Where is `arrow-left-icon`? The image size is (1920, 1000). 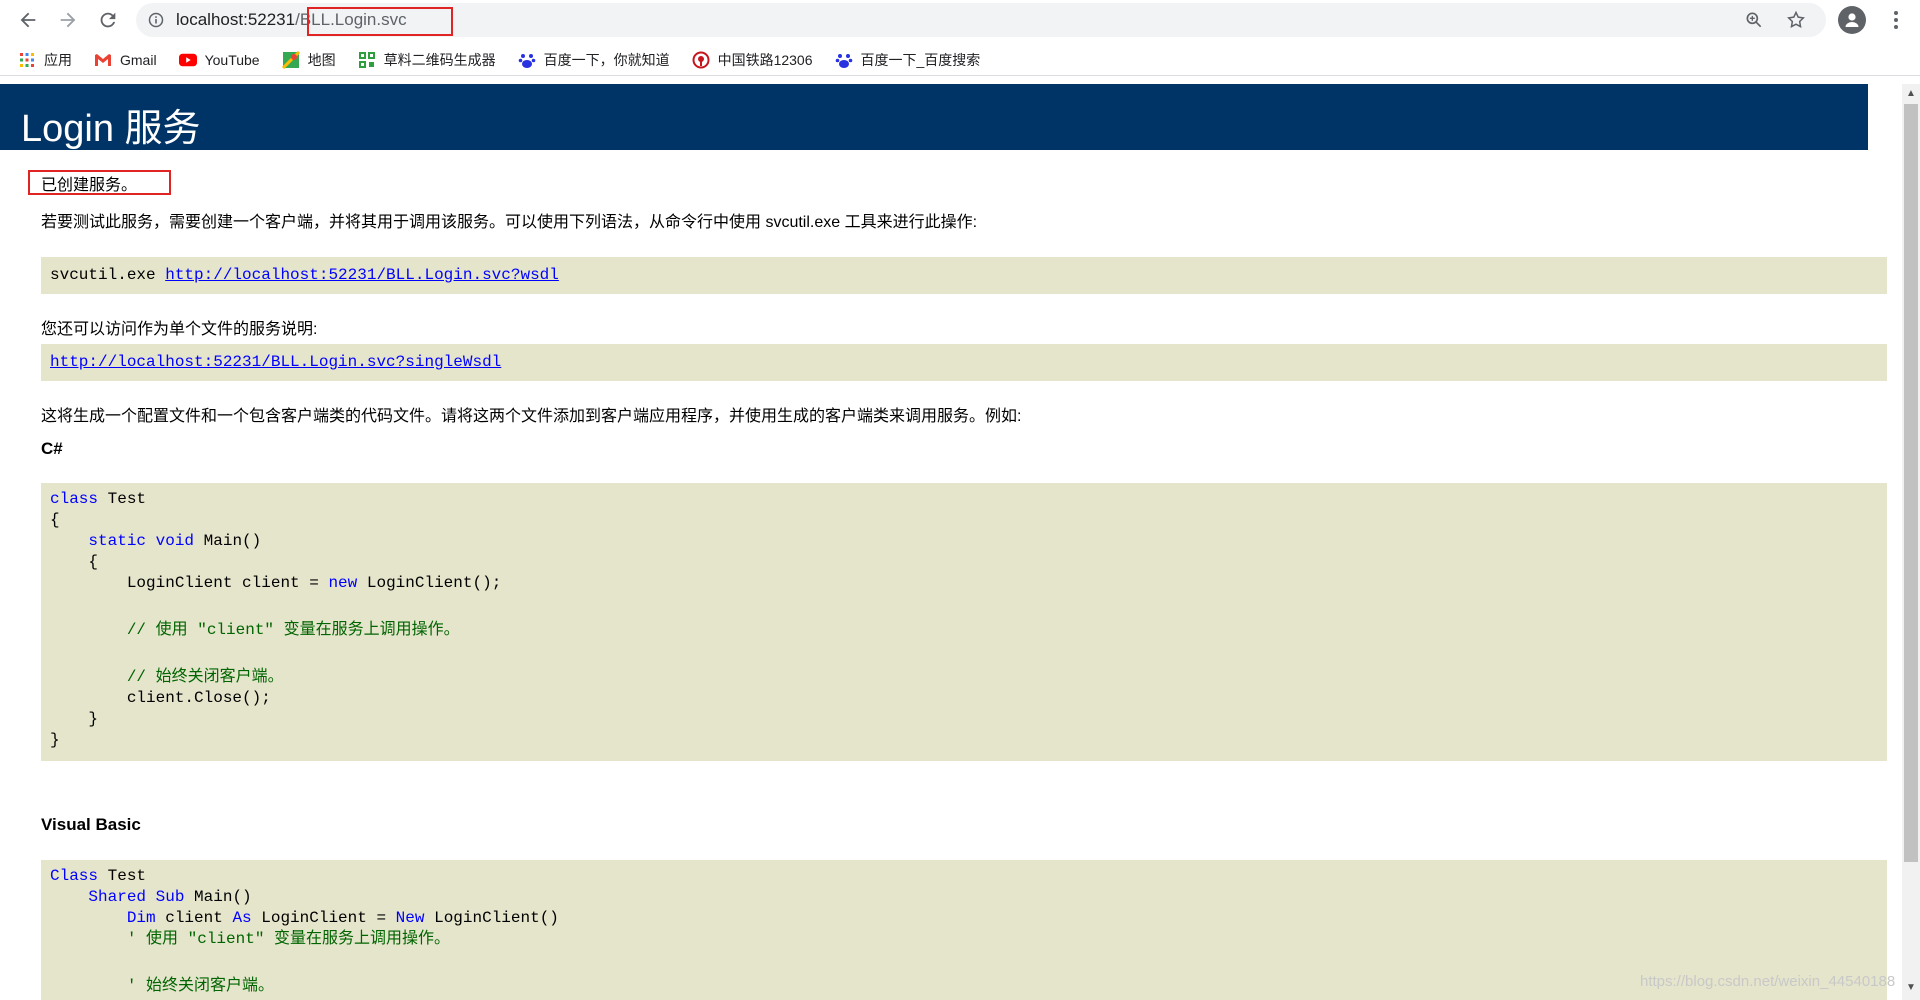
arrow-left-icon is located at coordinates (28, 20).